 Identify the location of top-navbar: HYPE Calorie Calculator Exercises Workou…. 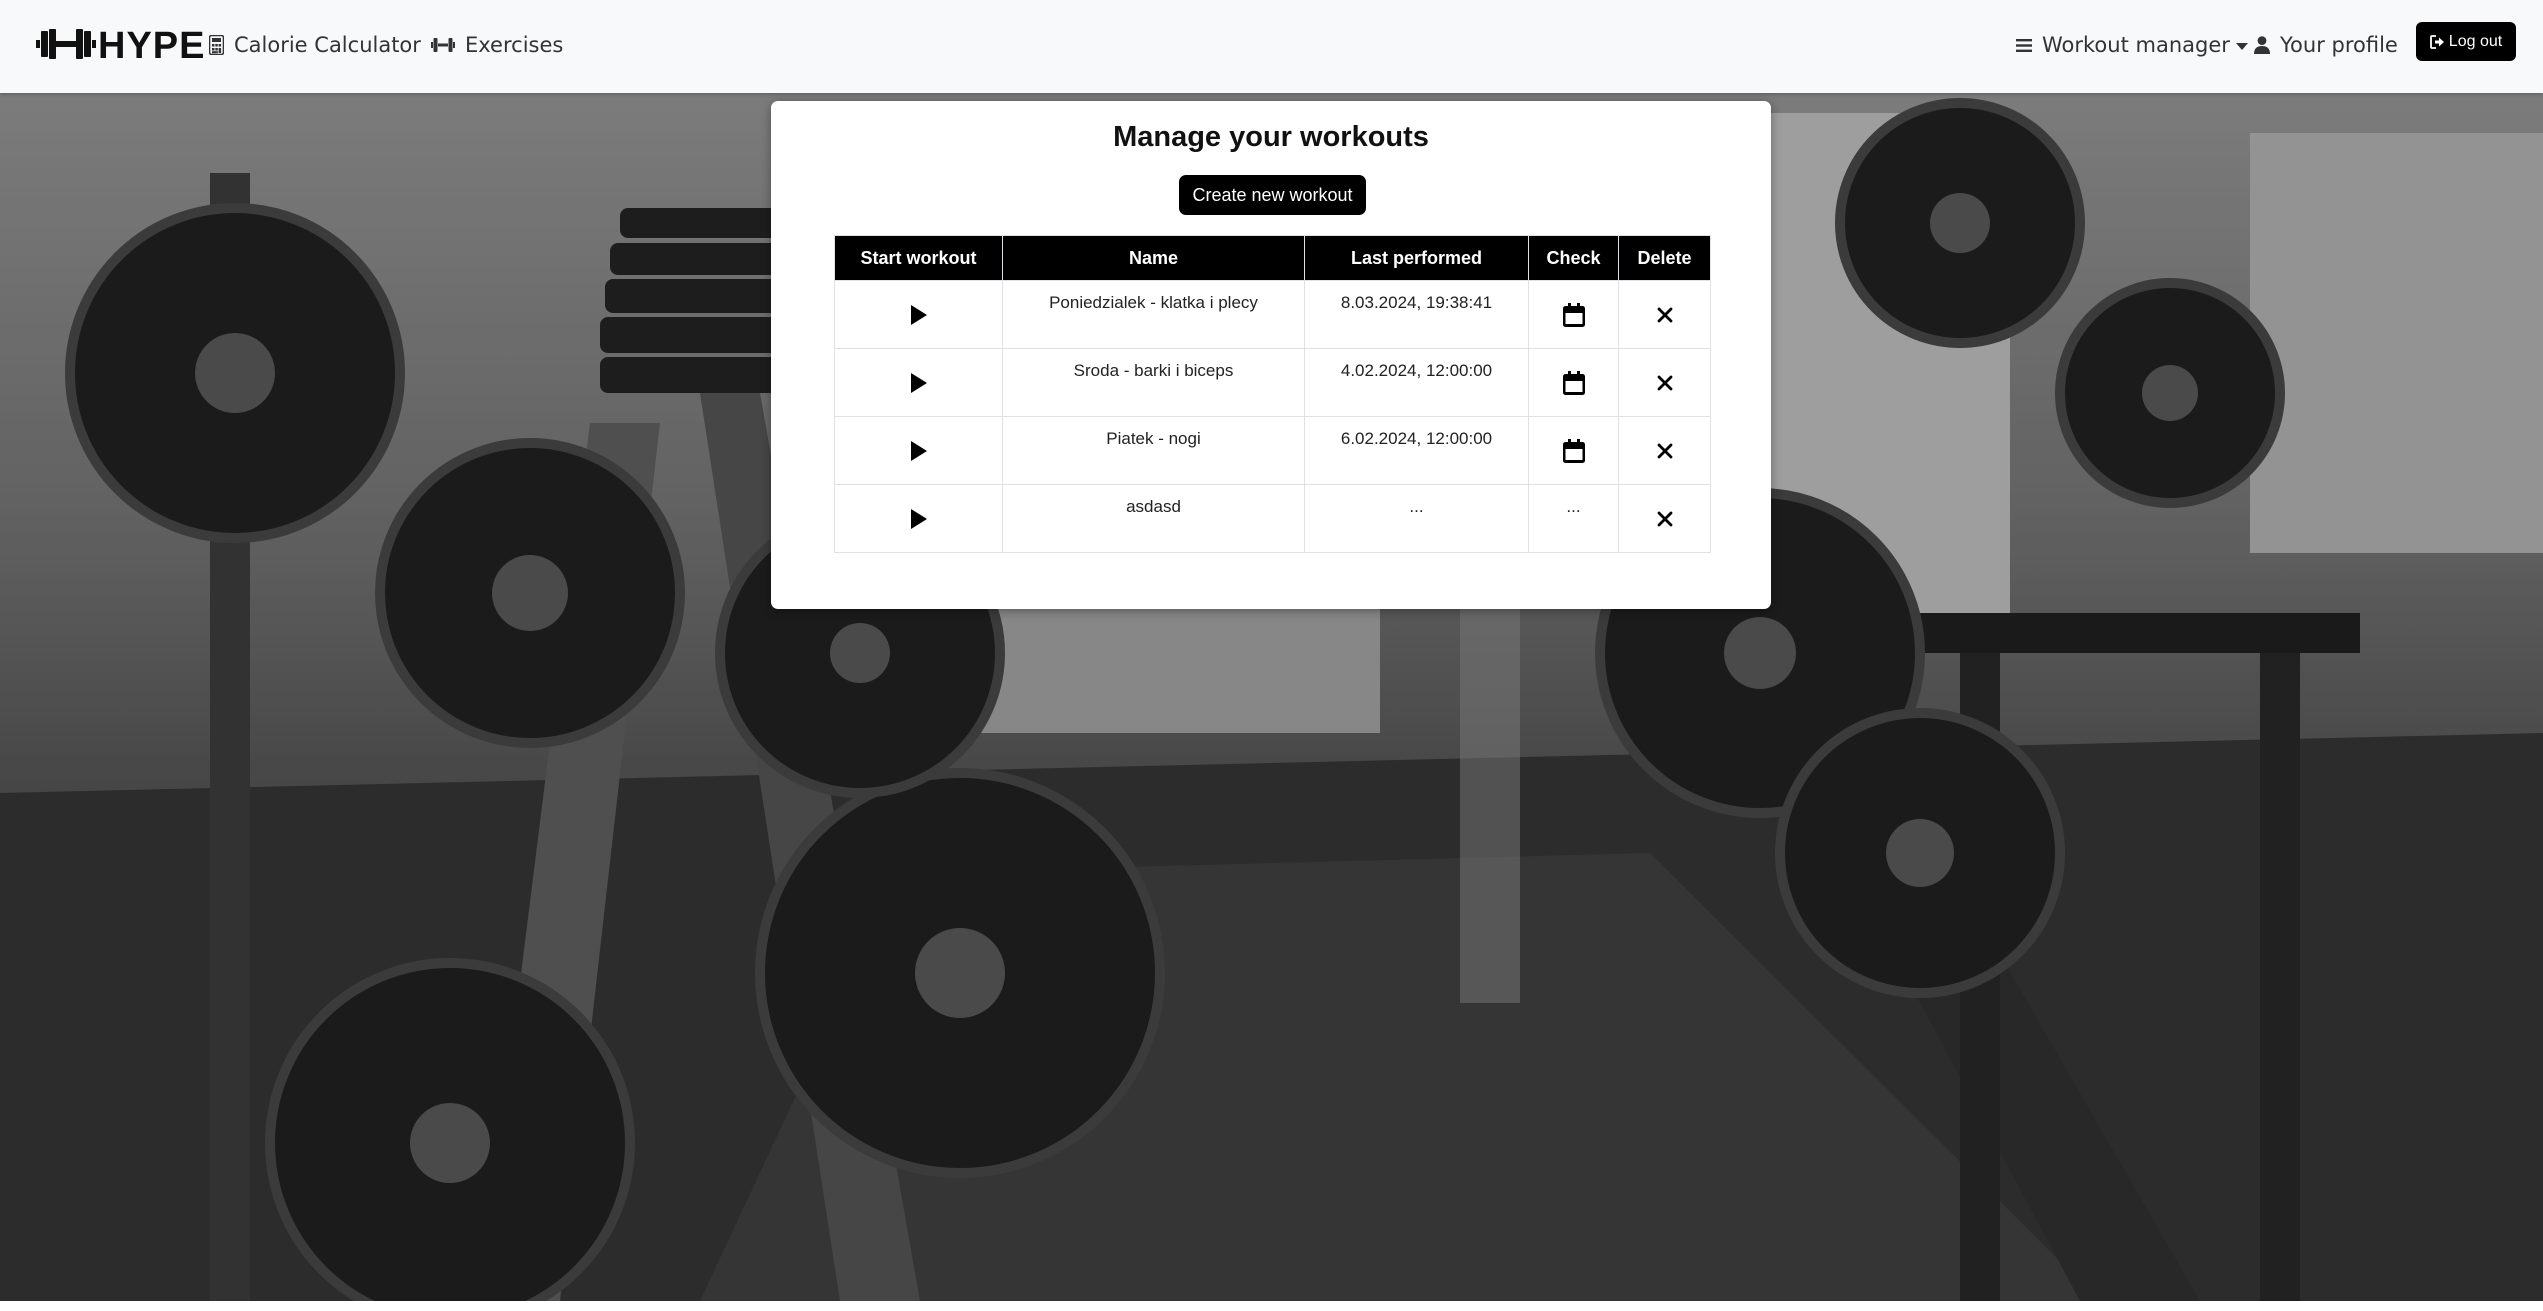
(1271, 46).